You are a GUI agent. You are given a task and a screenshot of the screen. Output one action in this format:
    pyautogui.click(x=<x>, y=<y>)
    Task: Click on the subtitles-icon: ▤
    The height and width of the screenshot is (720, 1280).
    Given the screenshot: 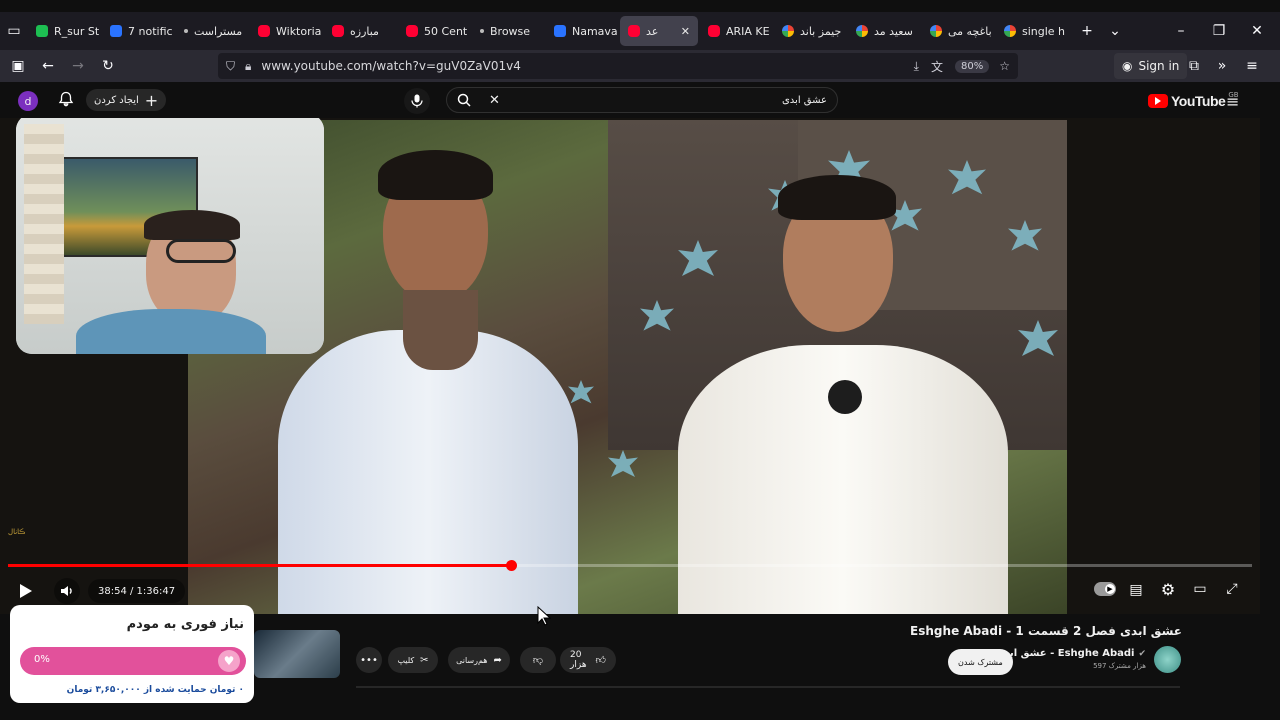 What is the action you would take?
    pyautogui.click(x=1136, y=590)
    